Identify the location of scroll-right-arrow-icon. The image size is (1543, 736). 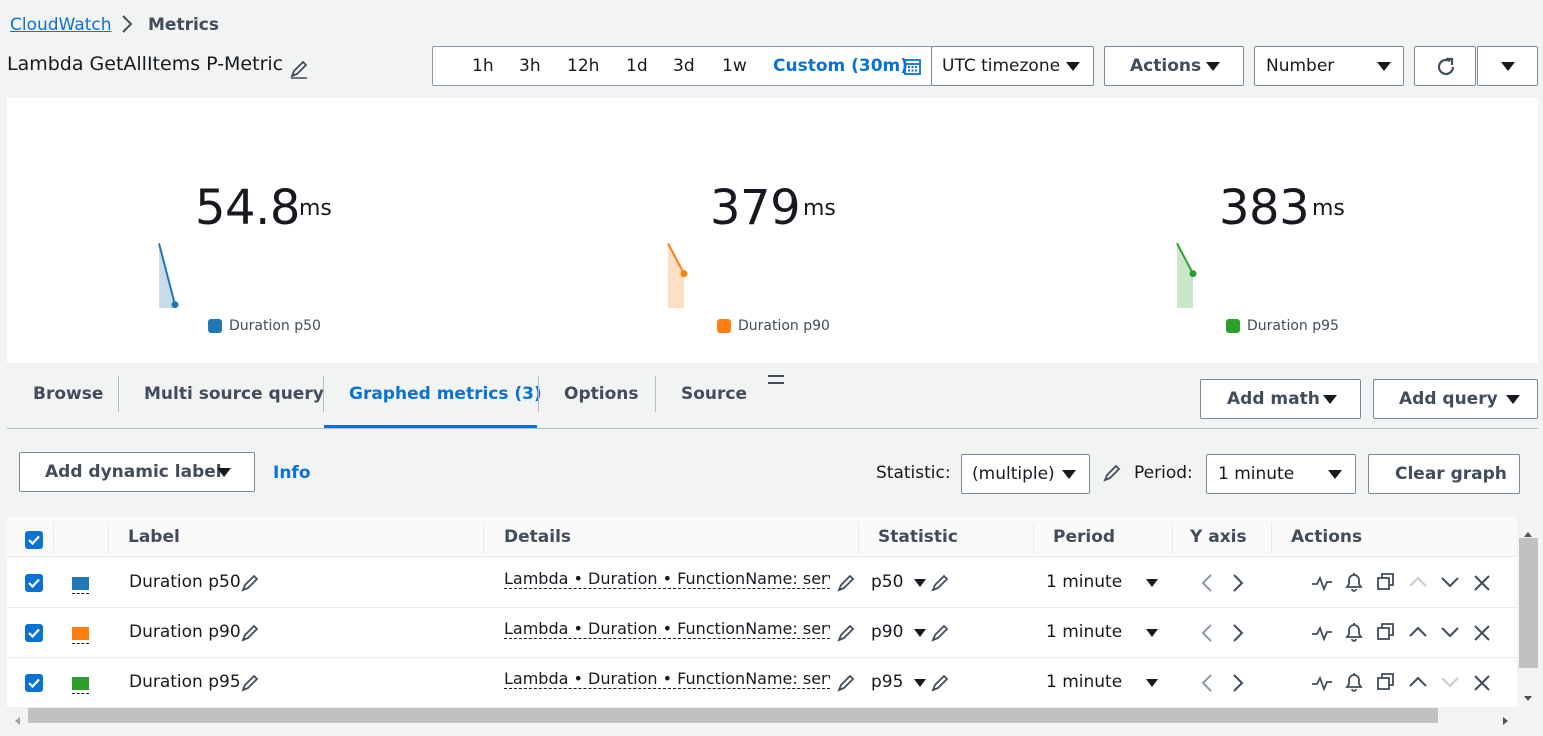
(1506, 720).